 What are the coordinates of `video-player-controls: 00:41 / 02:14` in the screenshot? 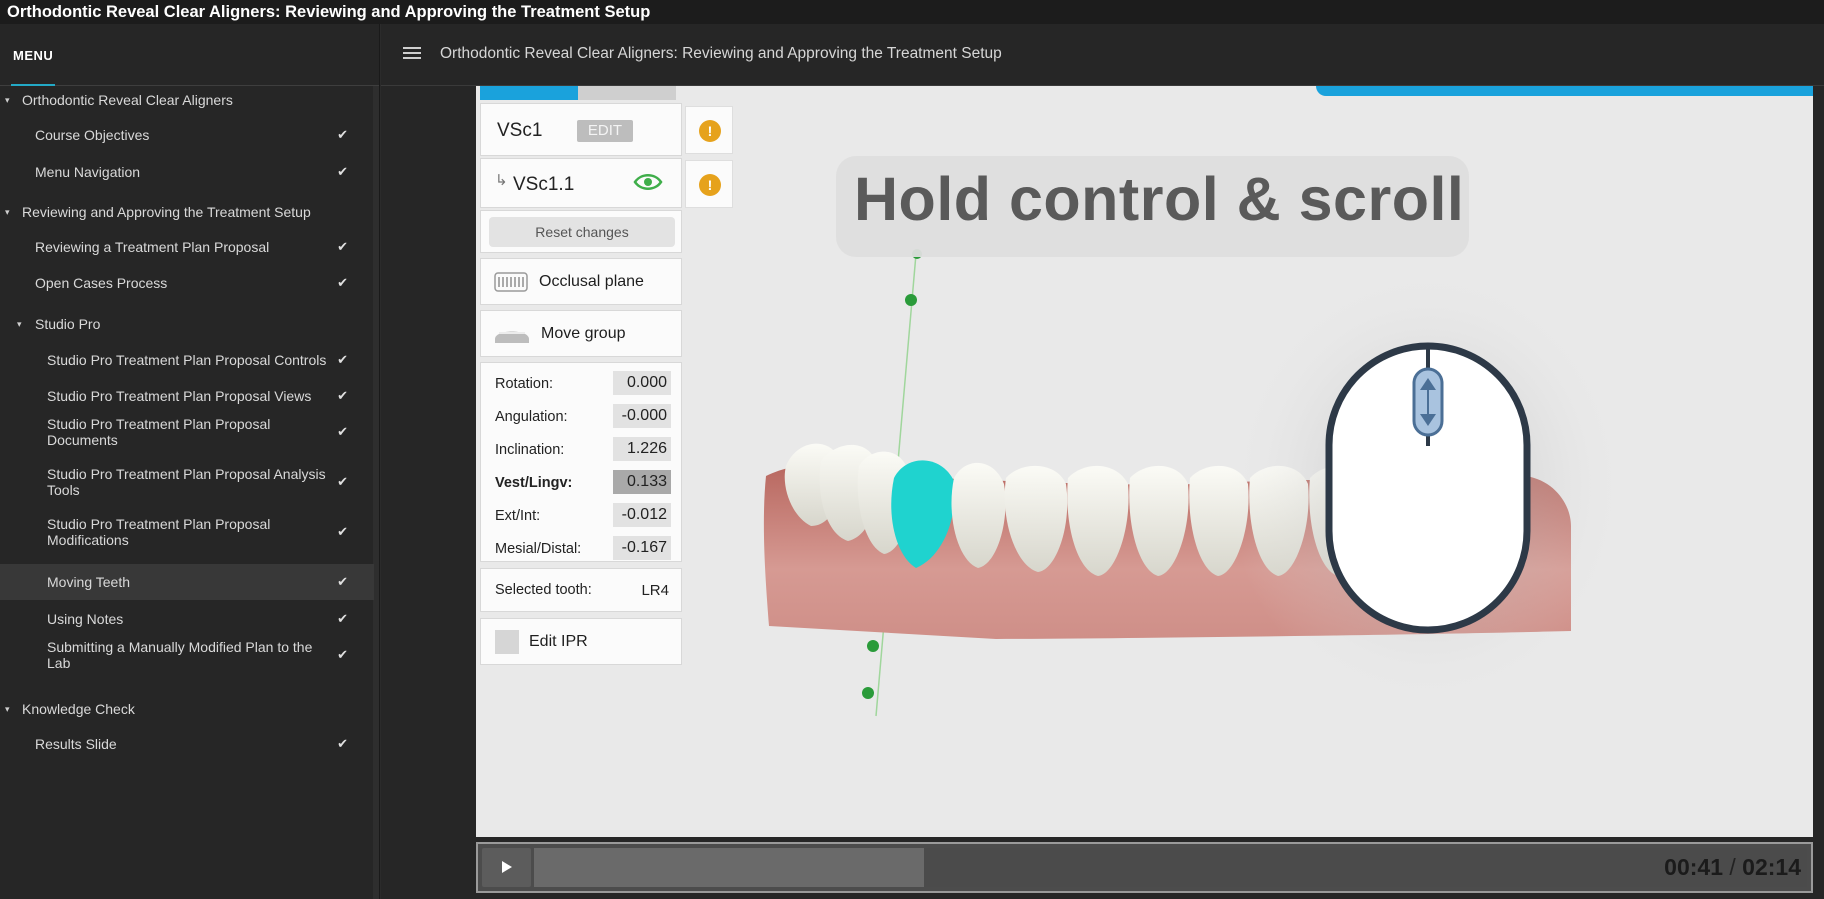 It's located at (1144, 867).